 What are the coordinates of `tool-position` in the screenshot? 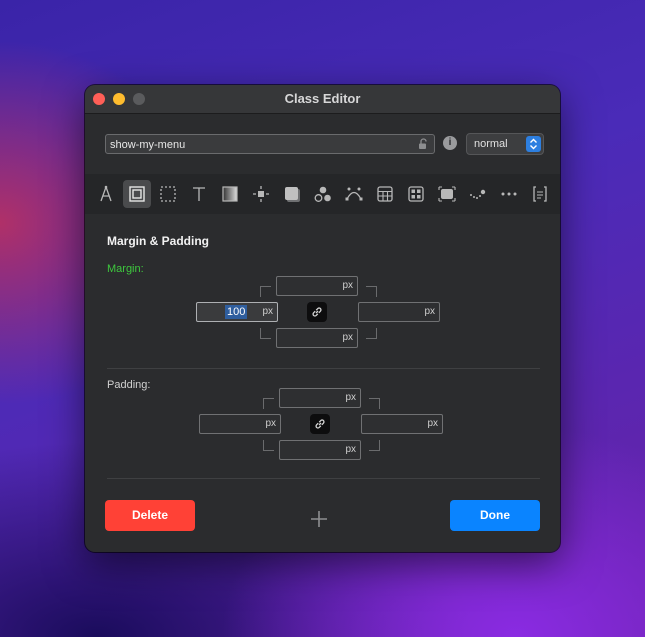 It's located at (261, 194).